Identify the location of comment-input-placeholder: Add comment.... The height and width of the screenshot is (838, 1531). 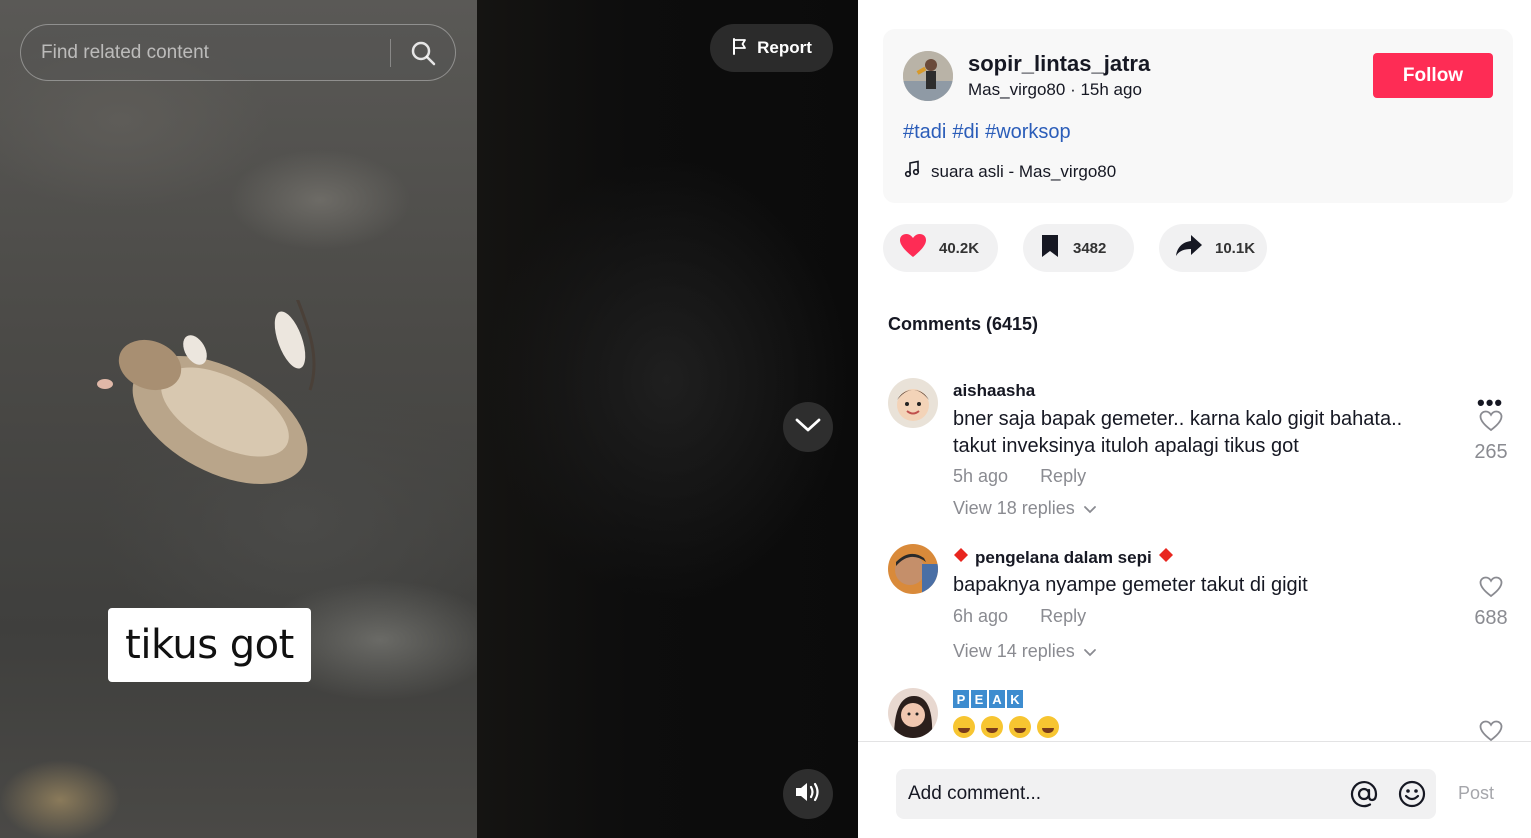
(1124, 794).